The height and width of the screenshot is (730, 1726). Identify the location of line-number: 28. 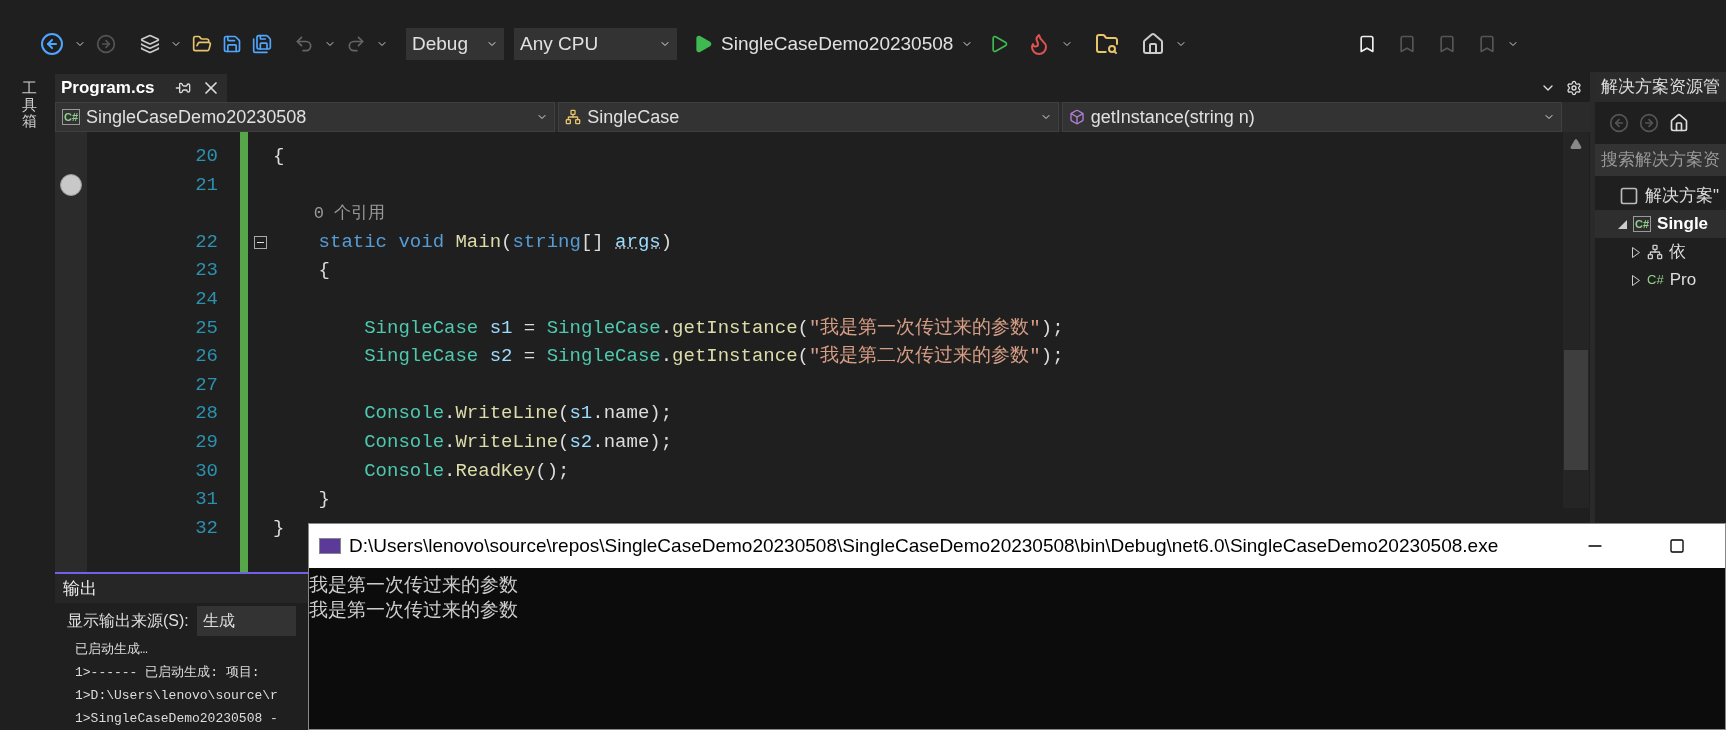
(206, 414).